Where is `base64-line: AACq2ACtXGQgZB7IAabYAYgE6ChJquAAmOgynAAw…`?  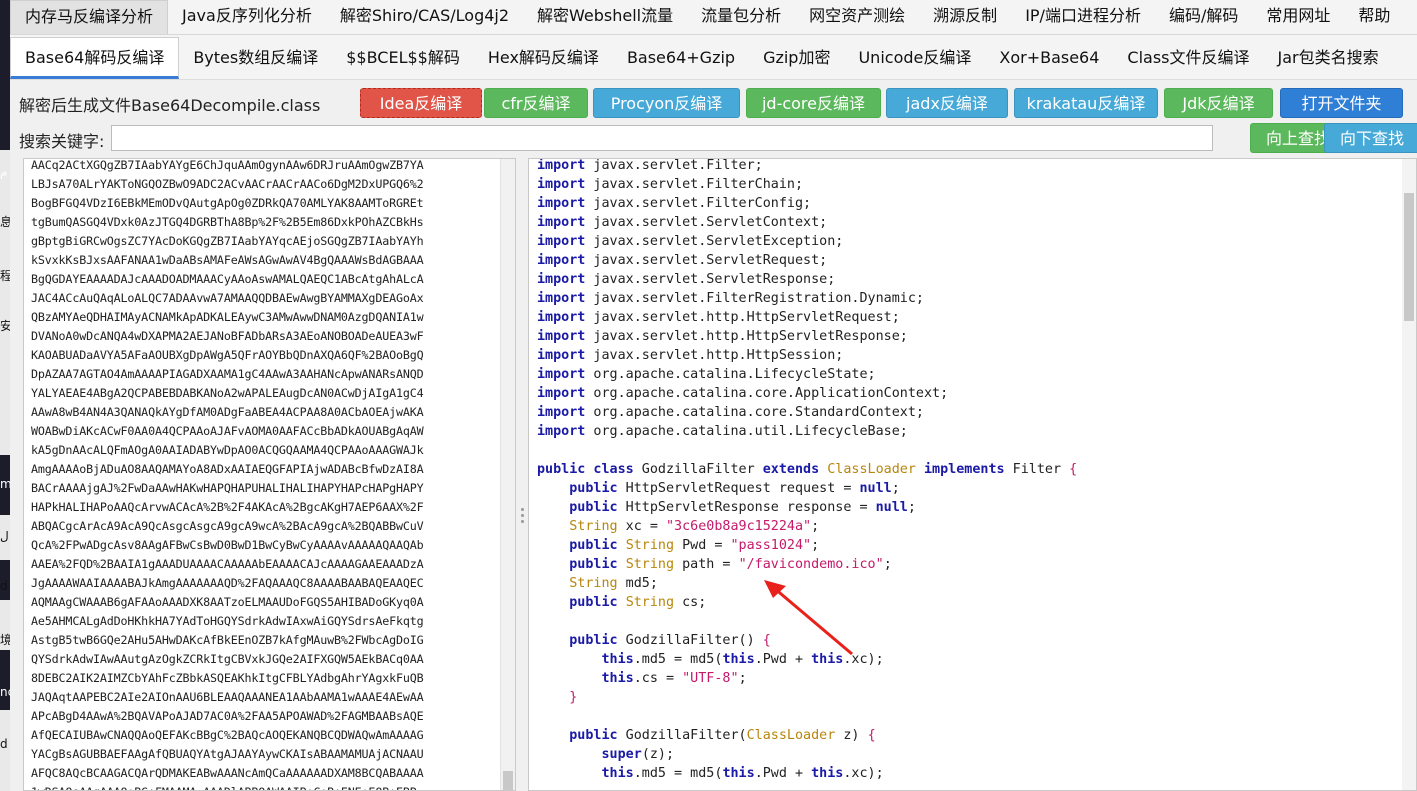 base64-line: AACq2ACtXGQgZB7IAabYAYgE6ChJquAAmOgynAAw… is located at coordinates (227, 165).